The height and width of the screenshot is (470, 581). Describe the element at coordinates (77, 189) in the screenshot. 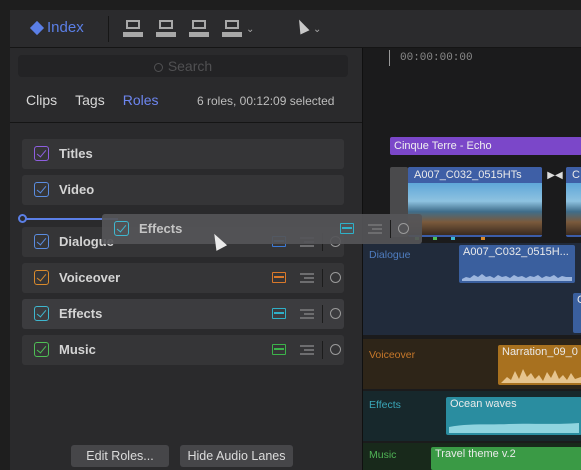

I see `role-label-video: Video` at that location.